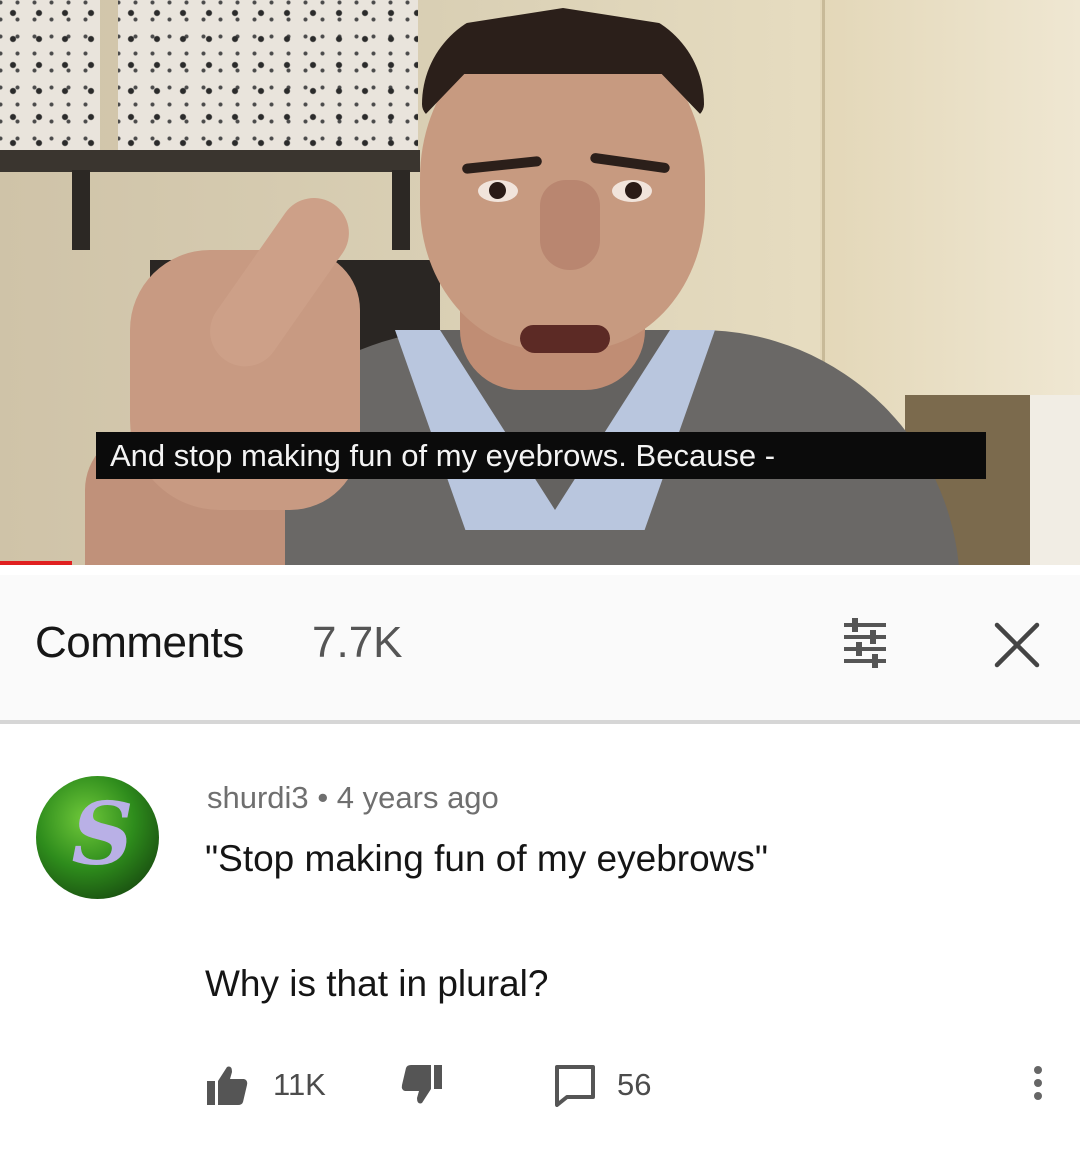  I want to click on avatar: S, so click(97, 837).